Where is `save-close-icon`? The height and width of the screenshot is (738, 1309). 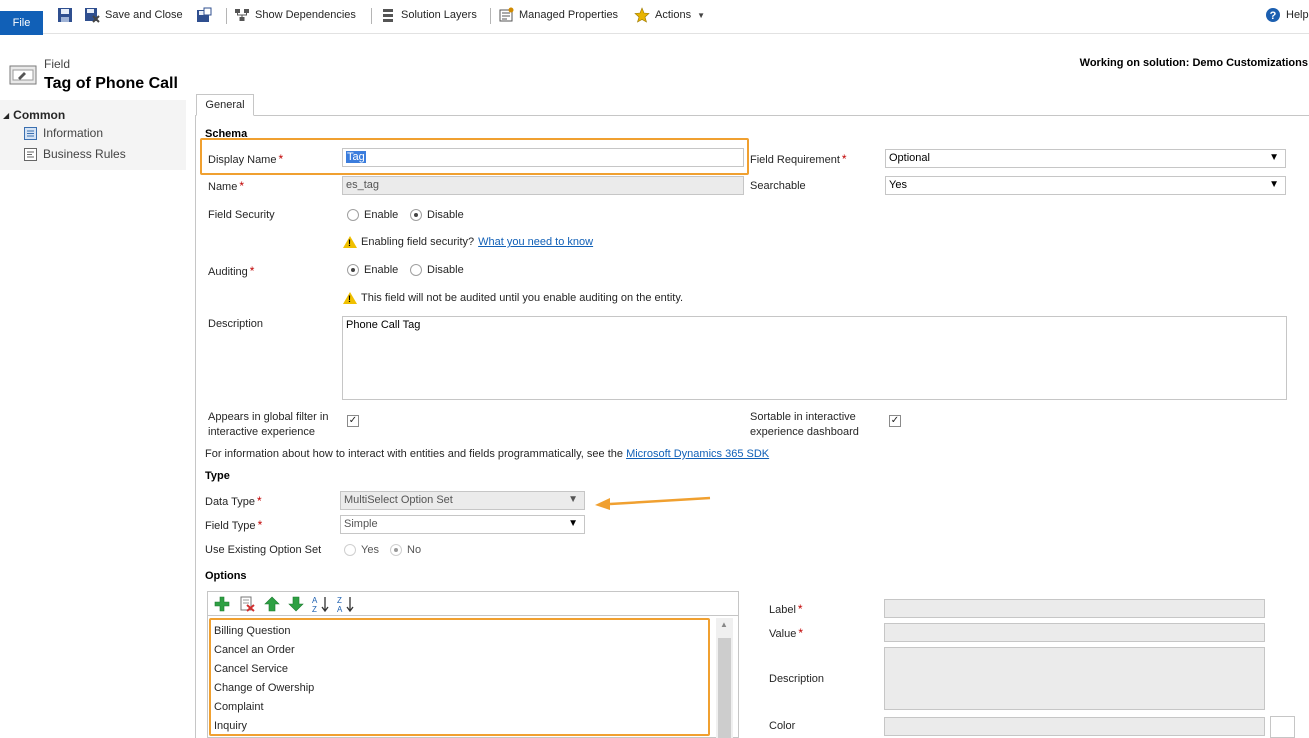
save-close-icon is located at coordinates (92, 15).